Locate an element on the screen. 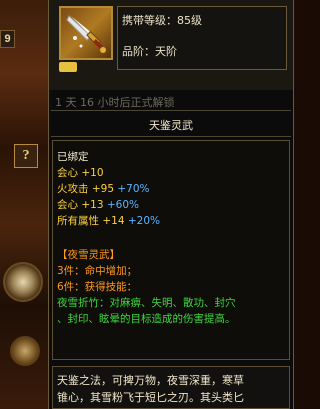 Image resolution: width=320 pixels, height=409 pixels. stat-value: +95 is located at coordinates (103, 189).